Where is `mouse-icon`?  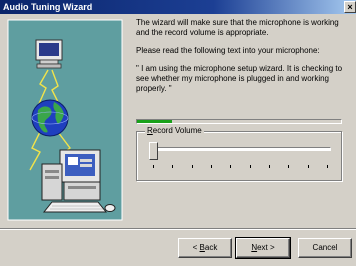 mouse-icon is located at coordinates (110, 208).